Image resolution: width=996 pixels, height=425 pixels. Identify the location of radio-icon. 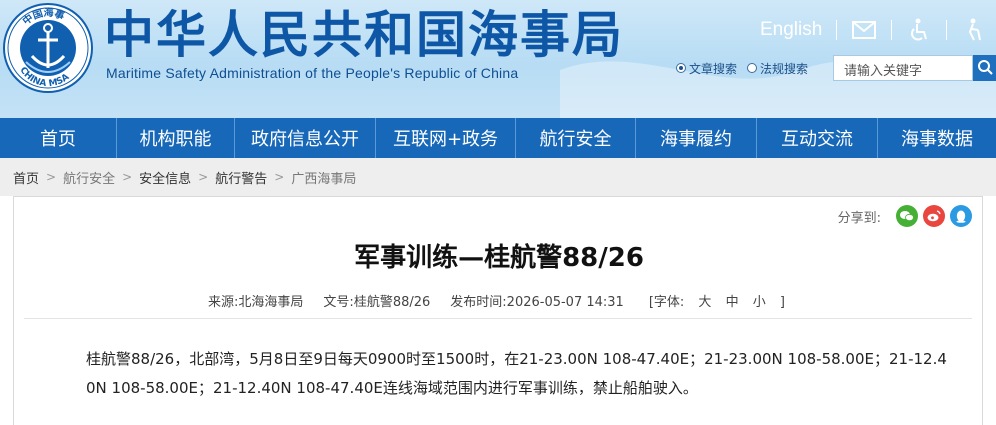
(752, 68).